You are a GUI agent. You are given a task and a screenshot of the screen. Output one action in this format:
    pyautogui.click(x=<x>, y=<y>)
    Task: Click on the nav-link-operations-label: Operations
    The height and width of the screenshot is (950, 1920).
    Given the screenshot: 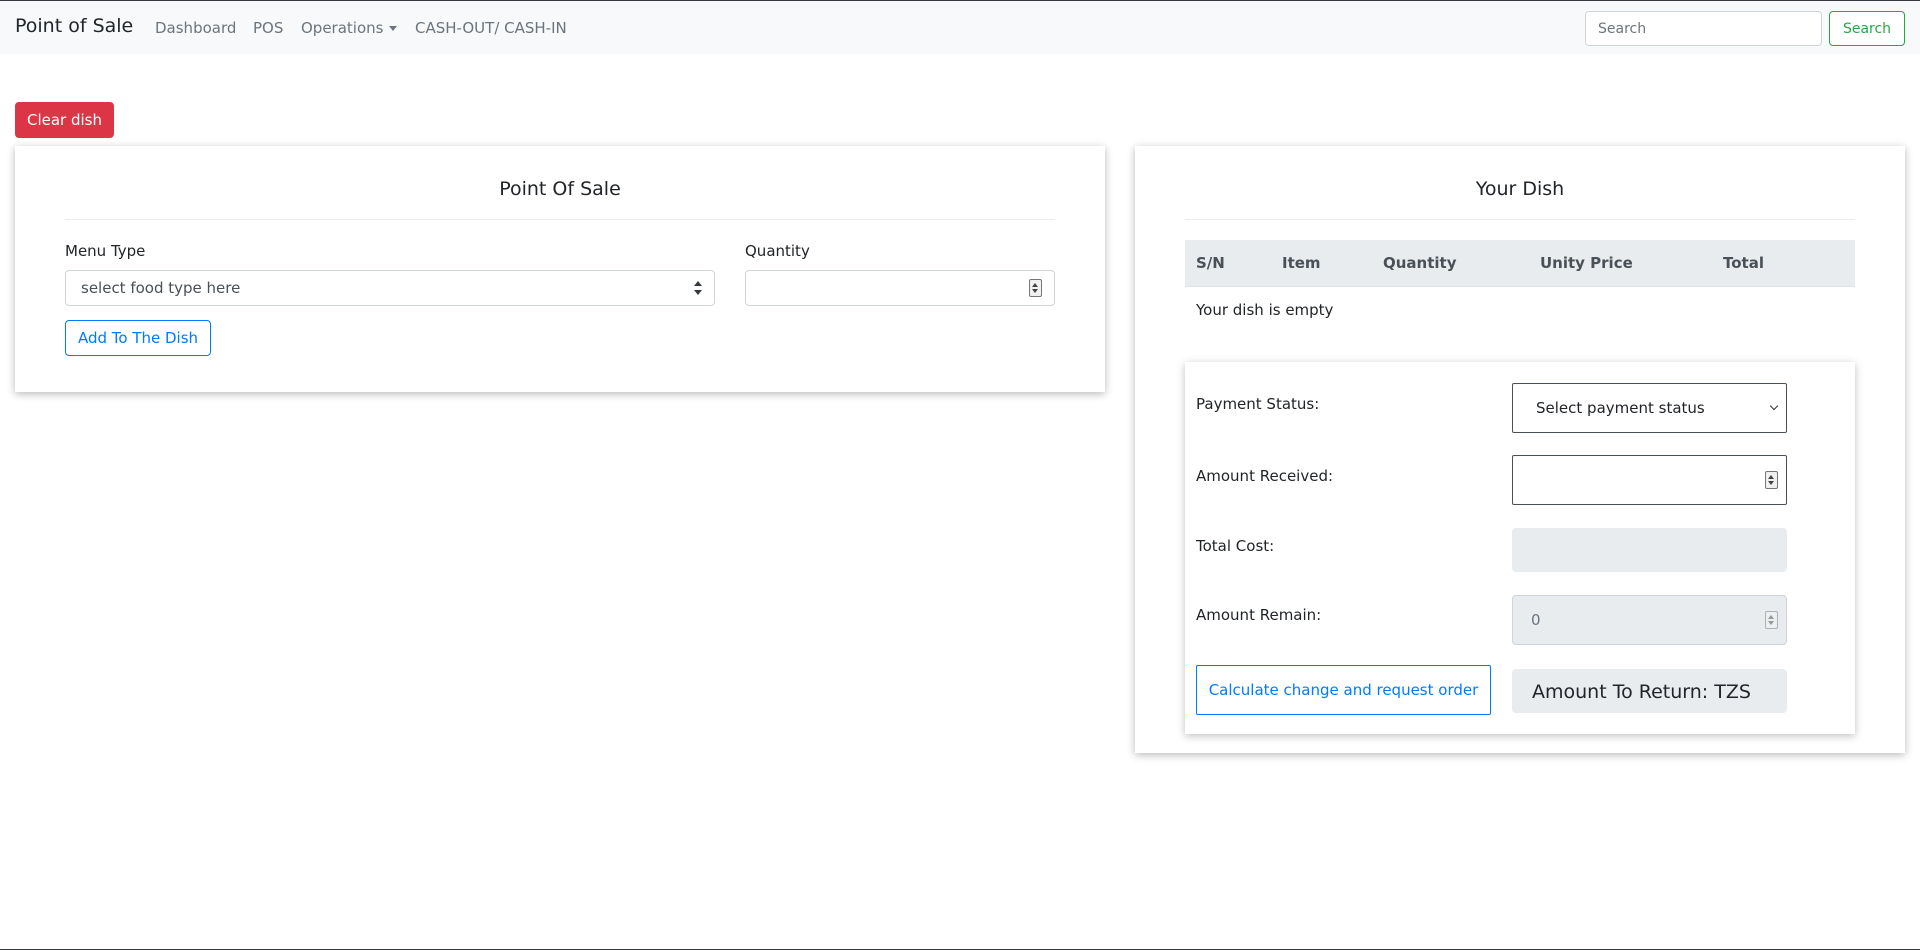 What is the action you would take?
    pyautogui.click(x=342, y=28)
    